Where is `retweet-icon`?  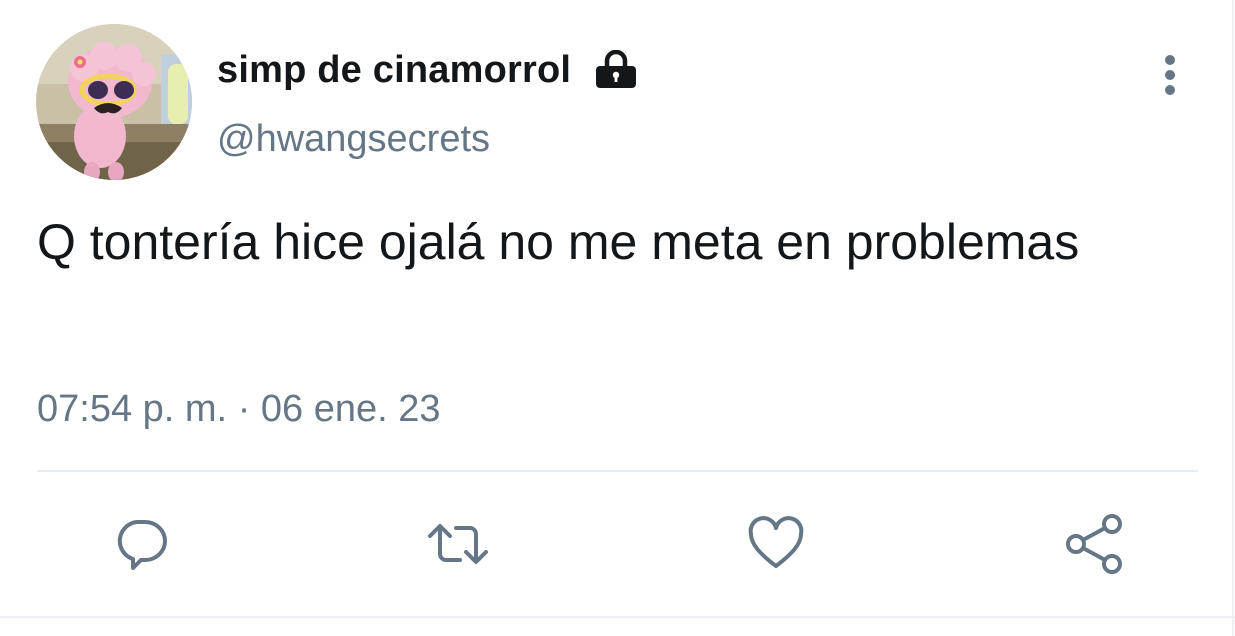 retweet-icon is located at coordinates (458, 544).